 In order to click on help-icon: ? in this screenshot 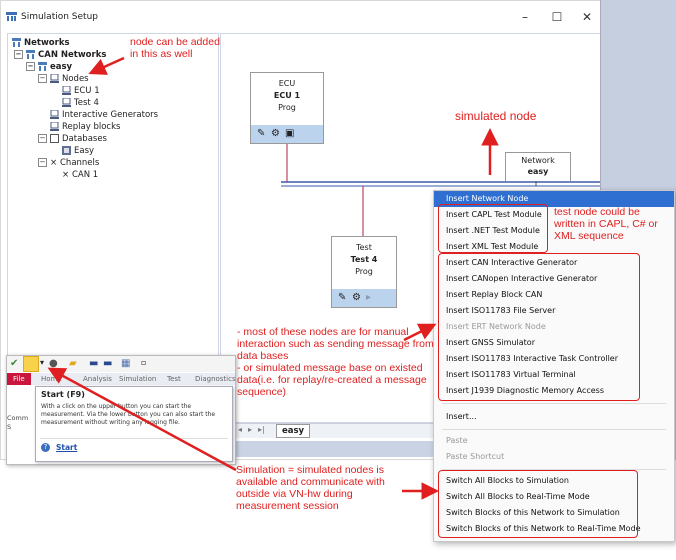, I will do `click(45, 447)`.